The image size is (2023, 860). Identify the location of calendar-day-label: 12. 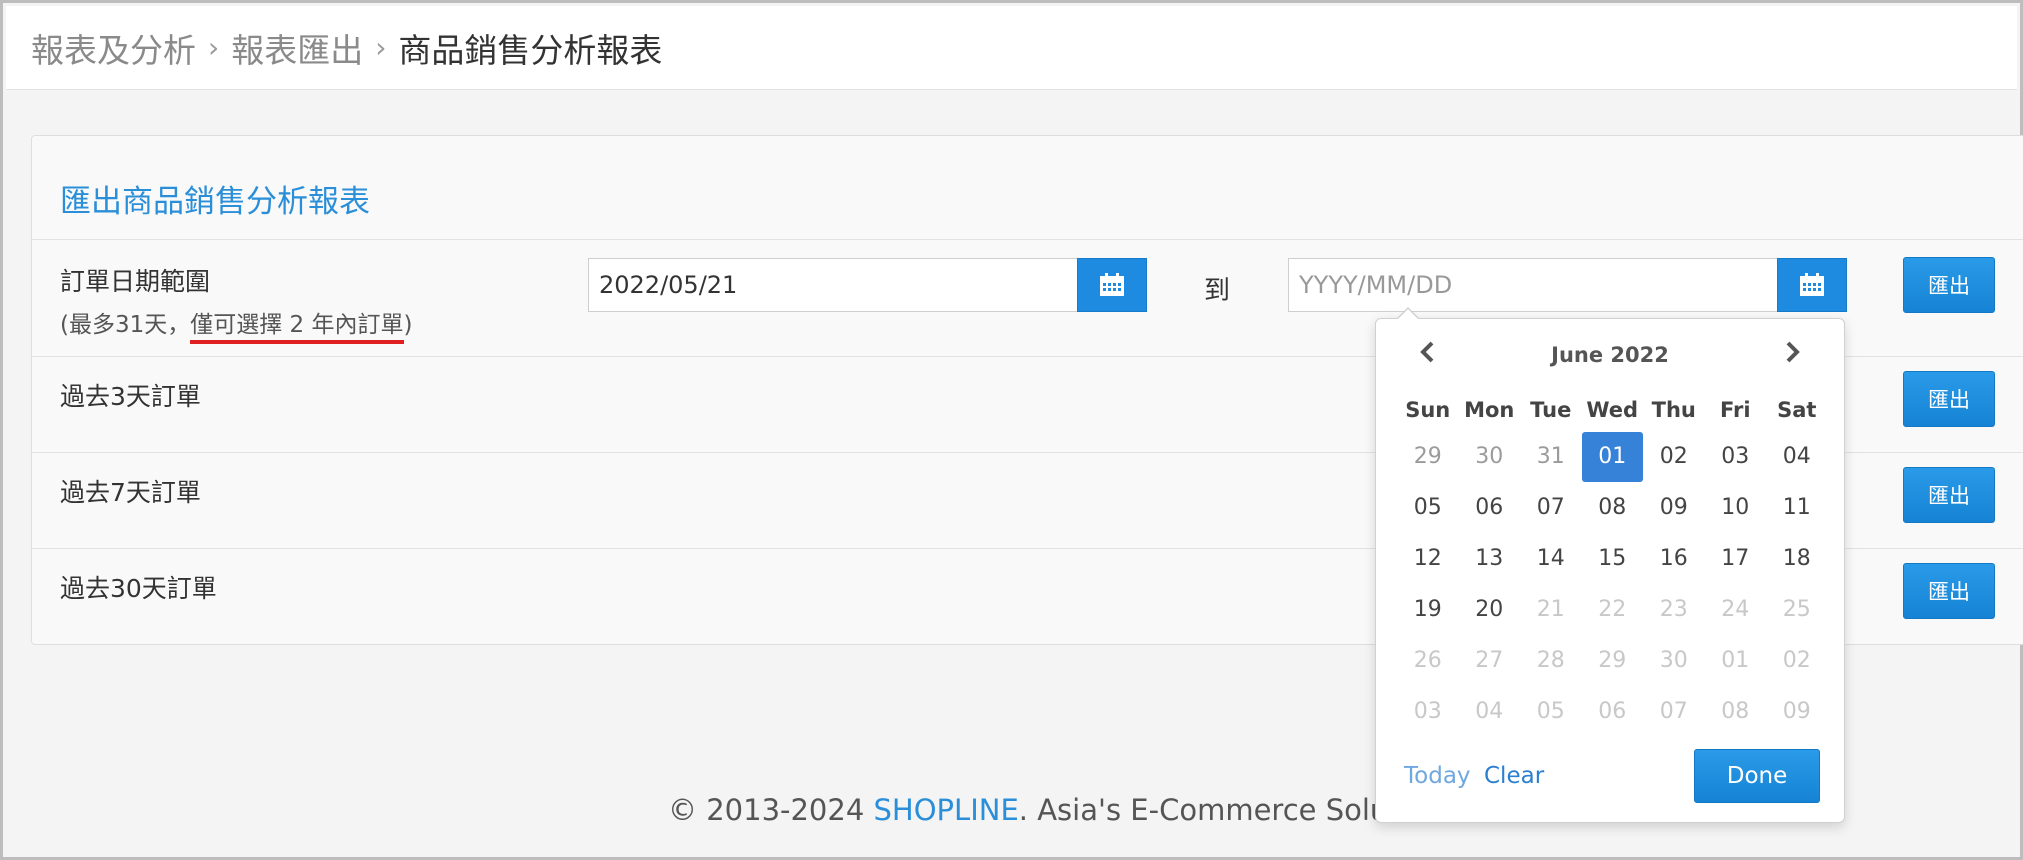
(1427, 558).